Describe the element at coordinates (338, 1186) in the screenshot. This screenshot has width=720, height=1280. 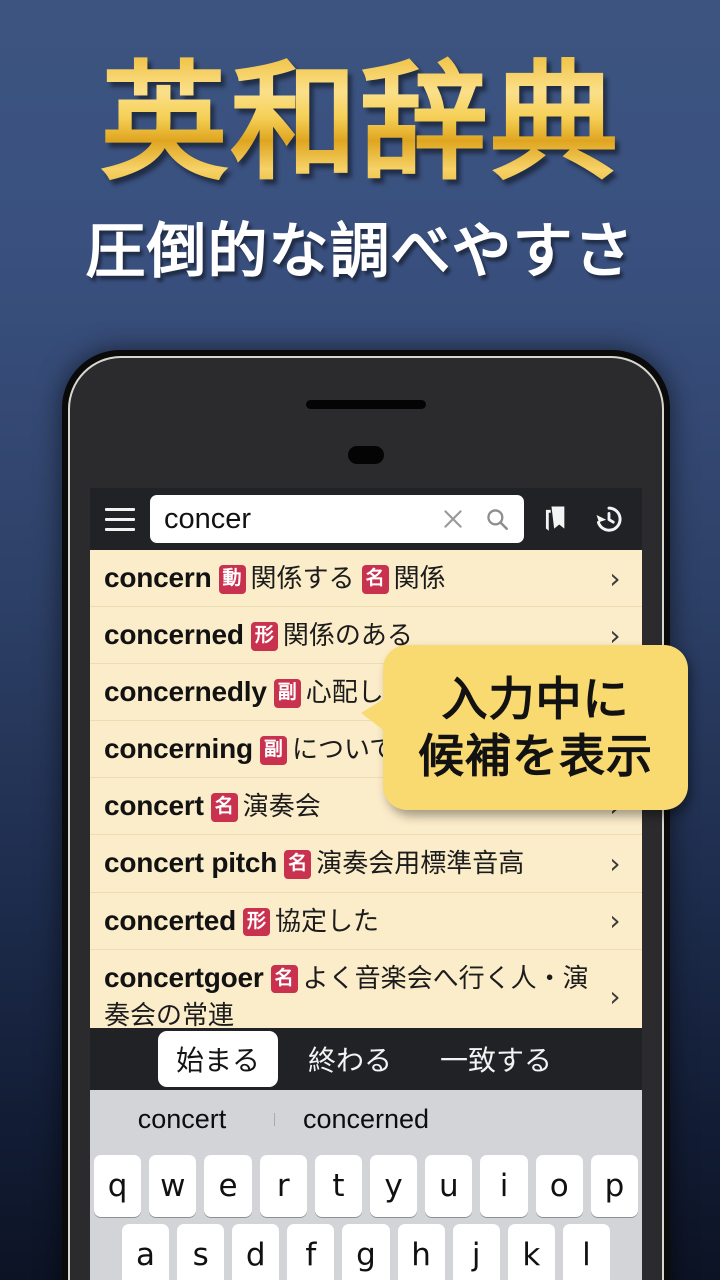
I see `key-t: t` at that location.